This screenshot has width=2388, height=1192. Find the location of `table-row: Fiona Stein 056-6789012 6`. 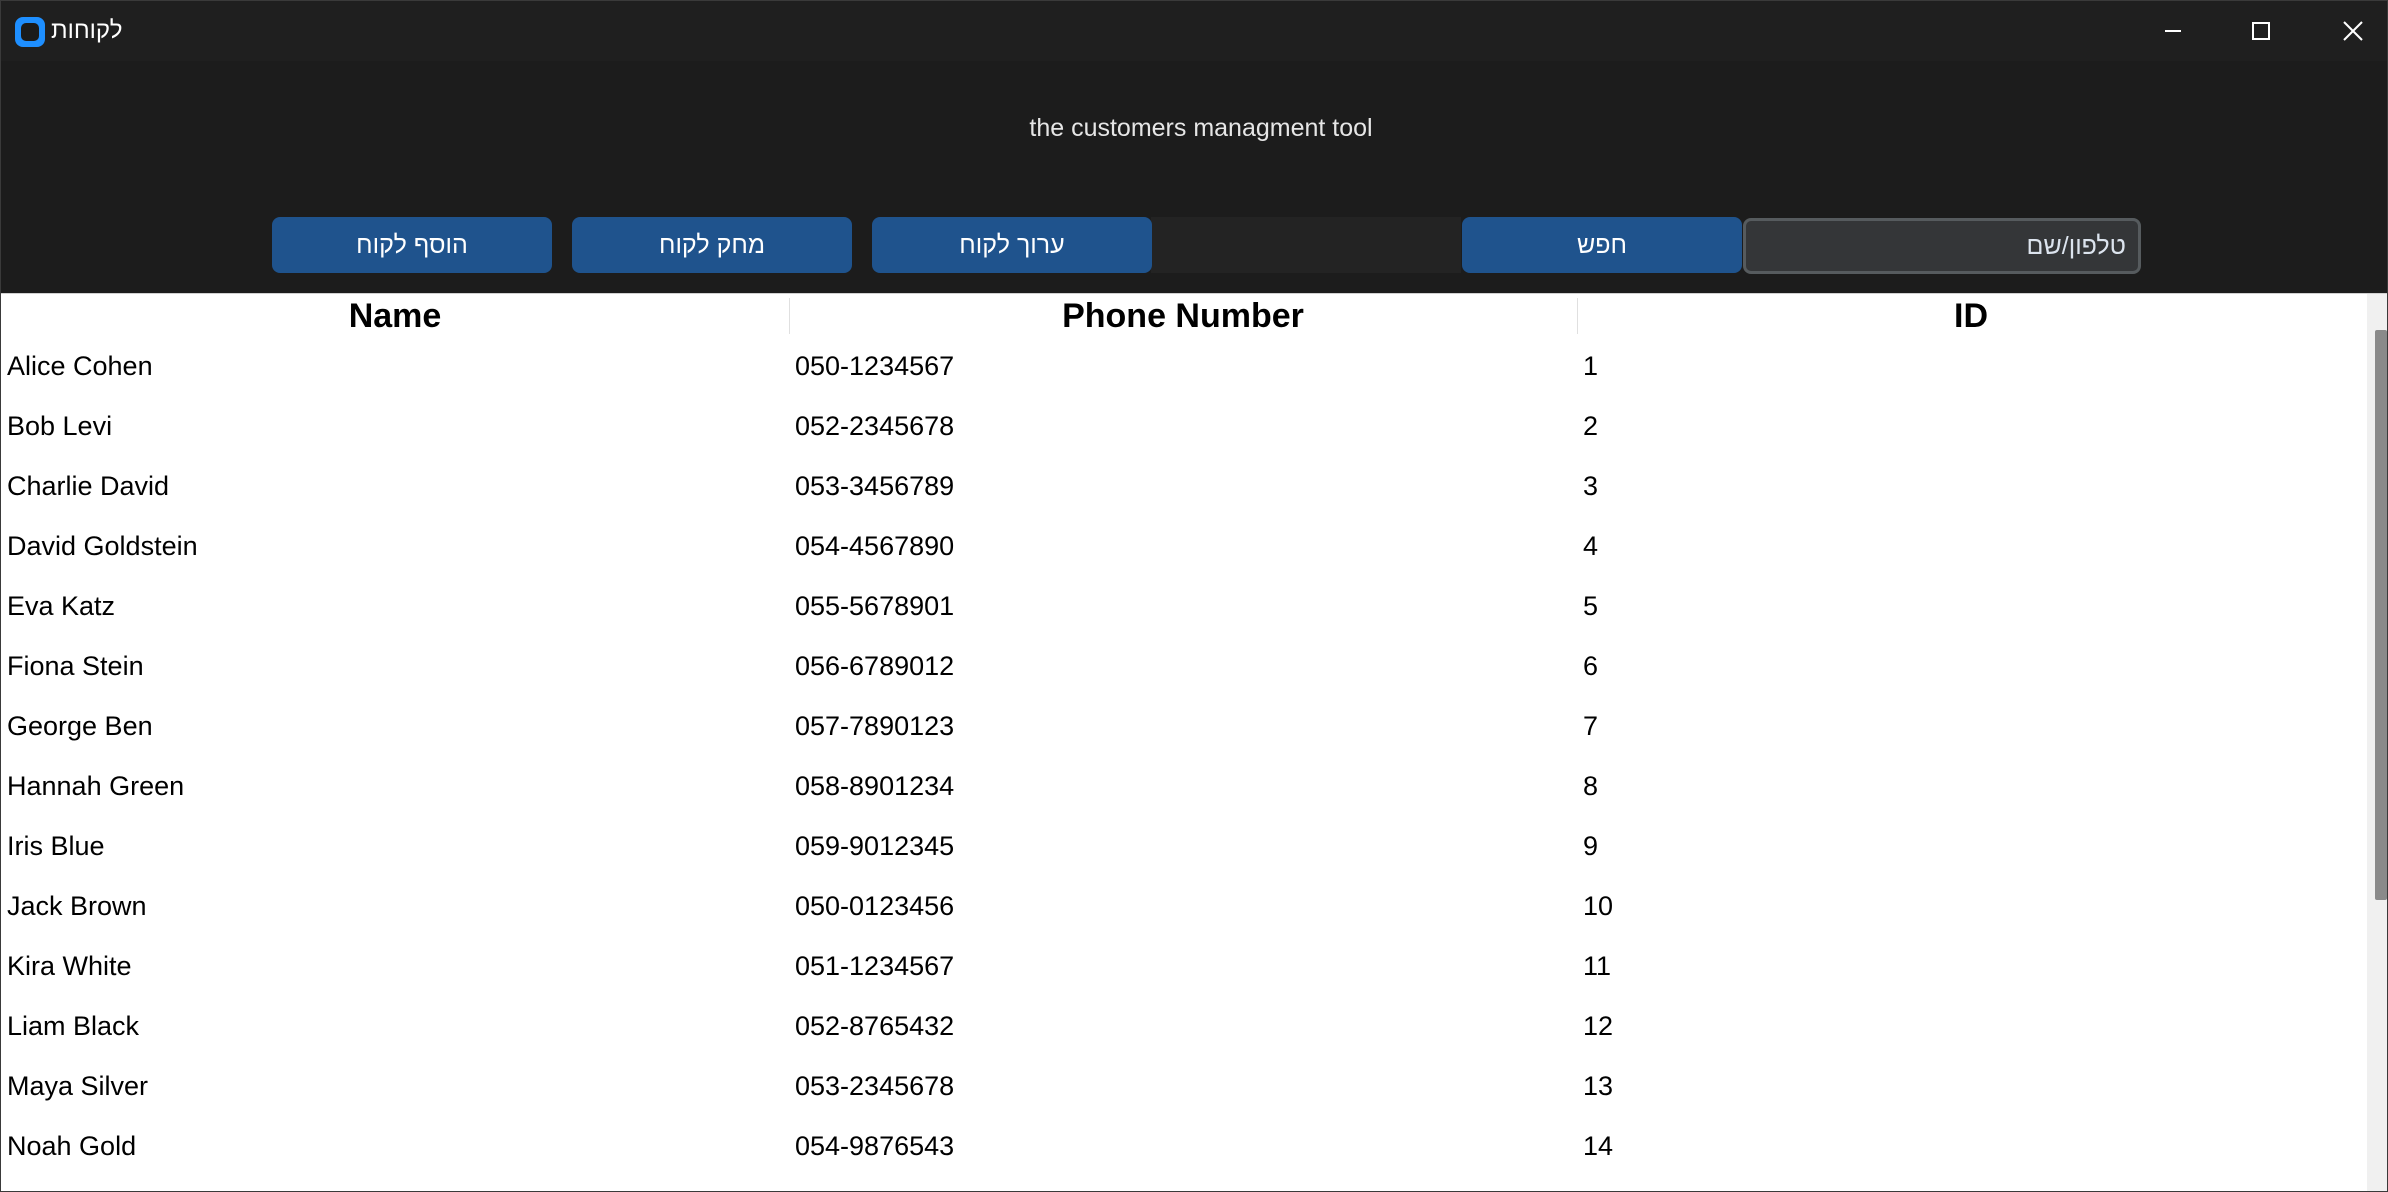

table-row: Fiona Stein 056-6789012 6 is located at coordinates (1183, 676).